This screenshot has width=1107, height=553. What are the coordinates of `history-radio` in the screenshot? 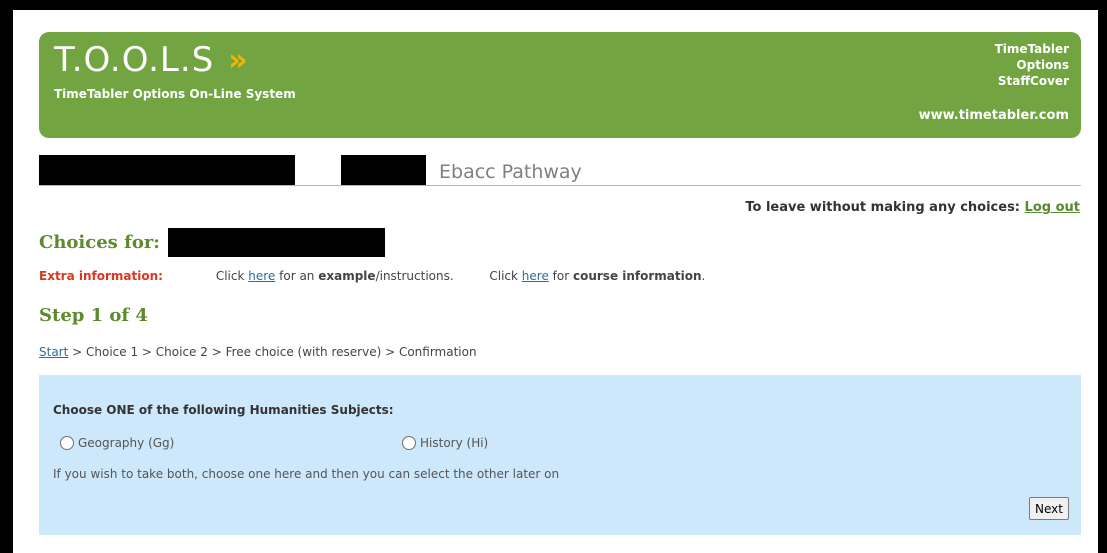 It's located at (409, 443).